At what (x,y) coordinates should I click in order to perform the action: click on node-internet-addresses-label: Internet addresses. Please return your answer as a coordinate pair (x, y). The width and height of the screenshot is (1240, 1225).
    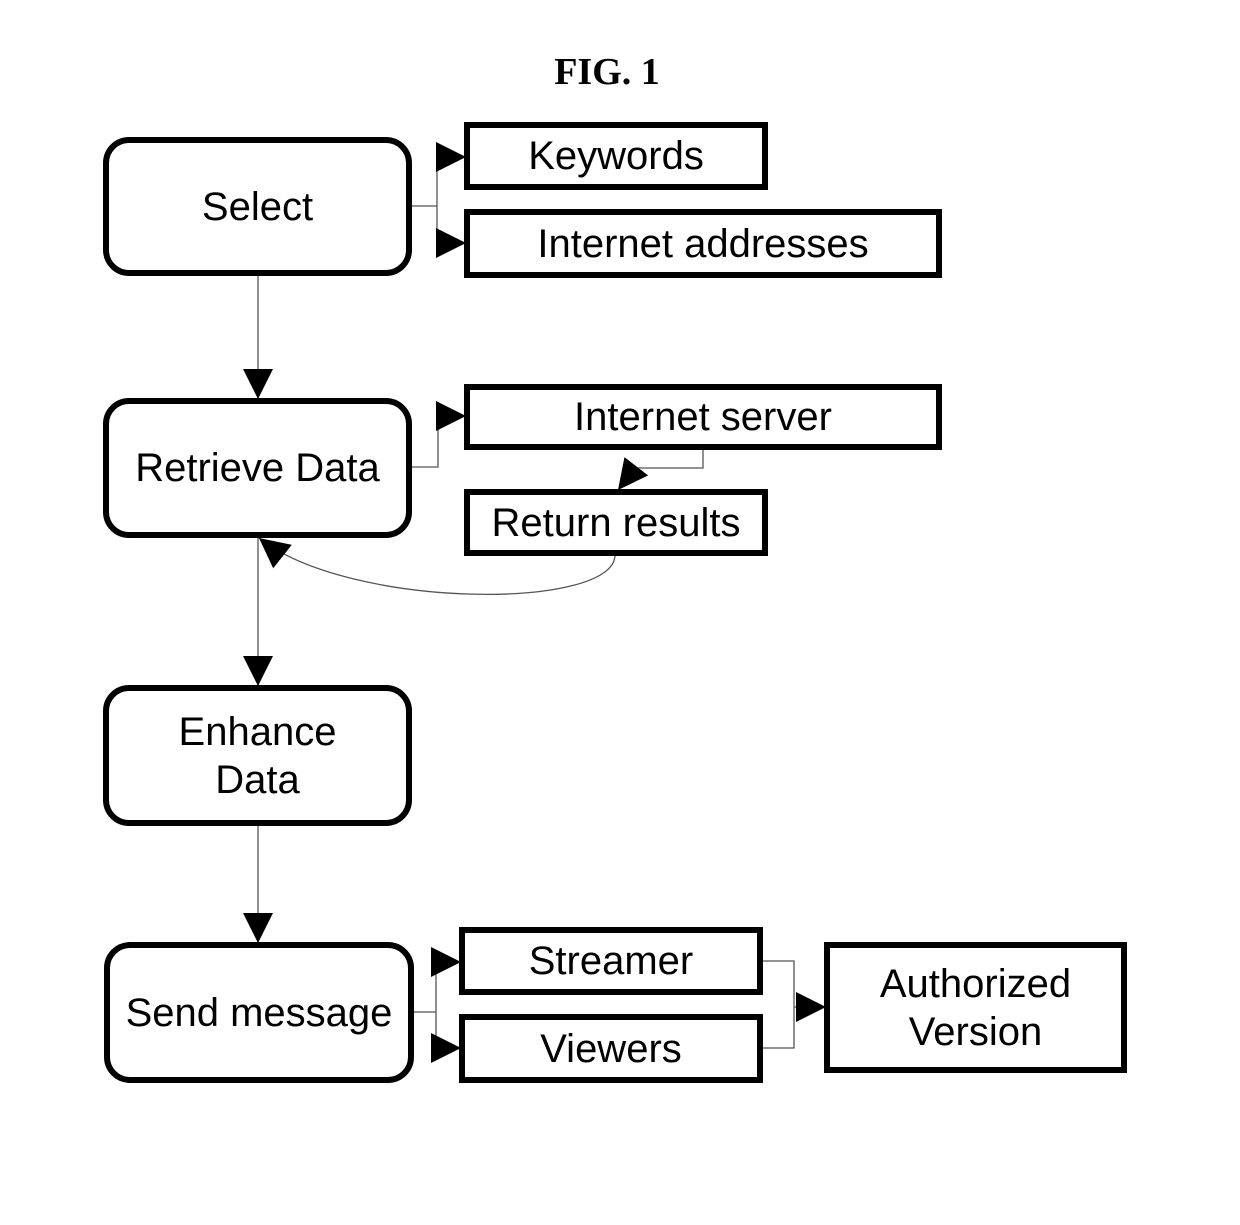
    Looking at the image, I should click on (703, 243).